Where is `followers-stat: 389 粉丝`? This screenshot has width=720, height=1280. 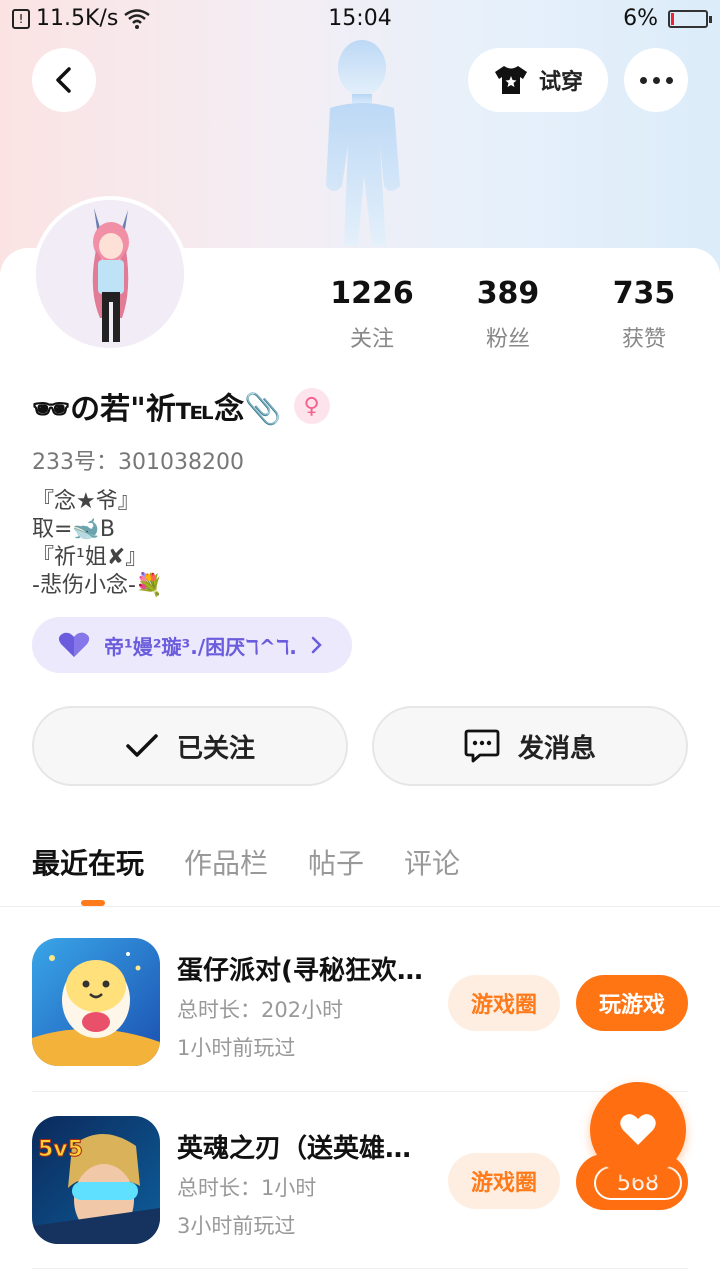
followers-stat: 389 粉丝 is located at coordinates (508, 314).